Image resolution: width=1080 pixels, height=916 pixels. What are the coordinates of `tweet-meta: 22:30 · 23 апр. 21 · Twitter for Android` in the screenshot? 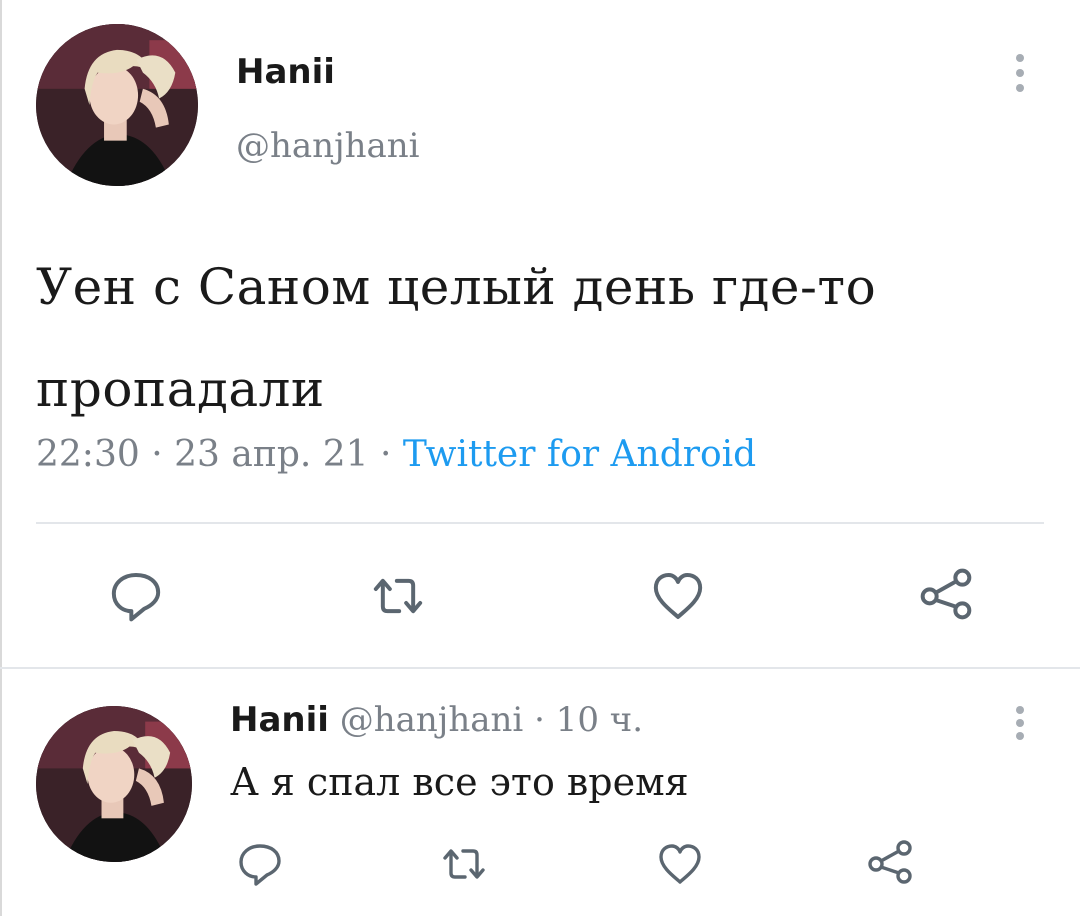 It's located at (396, 454).